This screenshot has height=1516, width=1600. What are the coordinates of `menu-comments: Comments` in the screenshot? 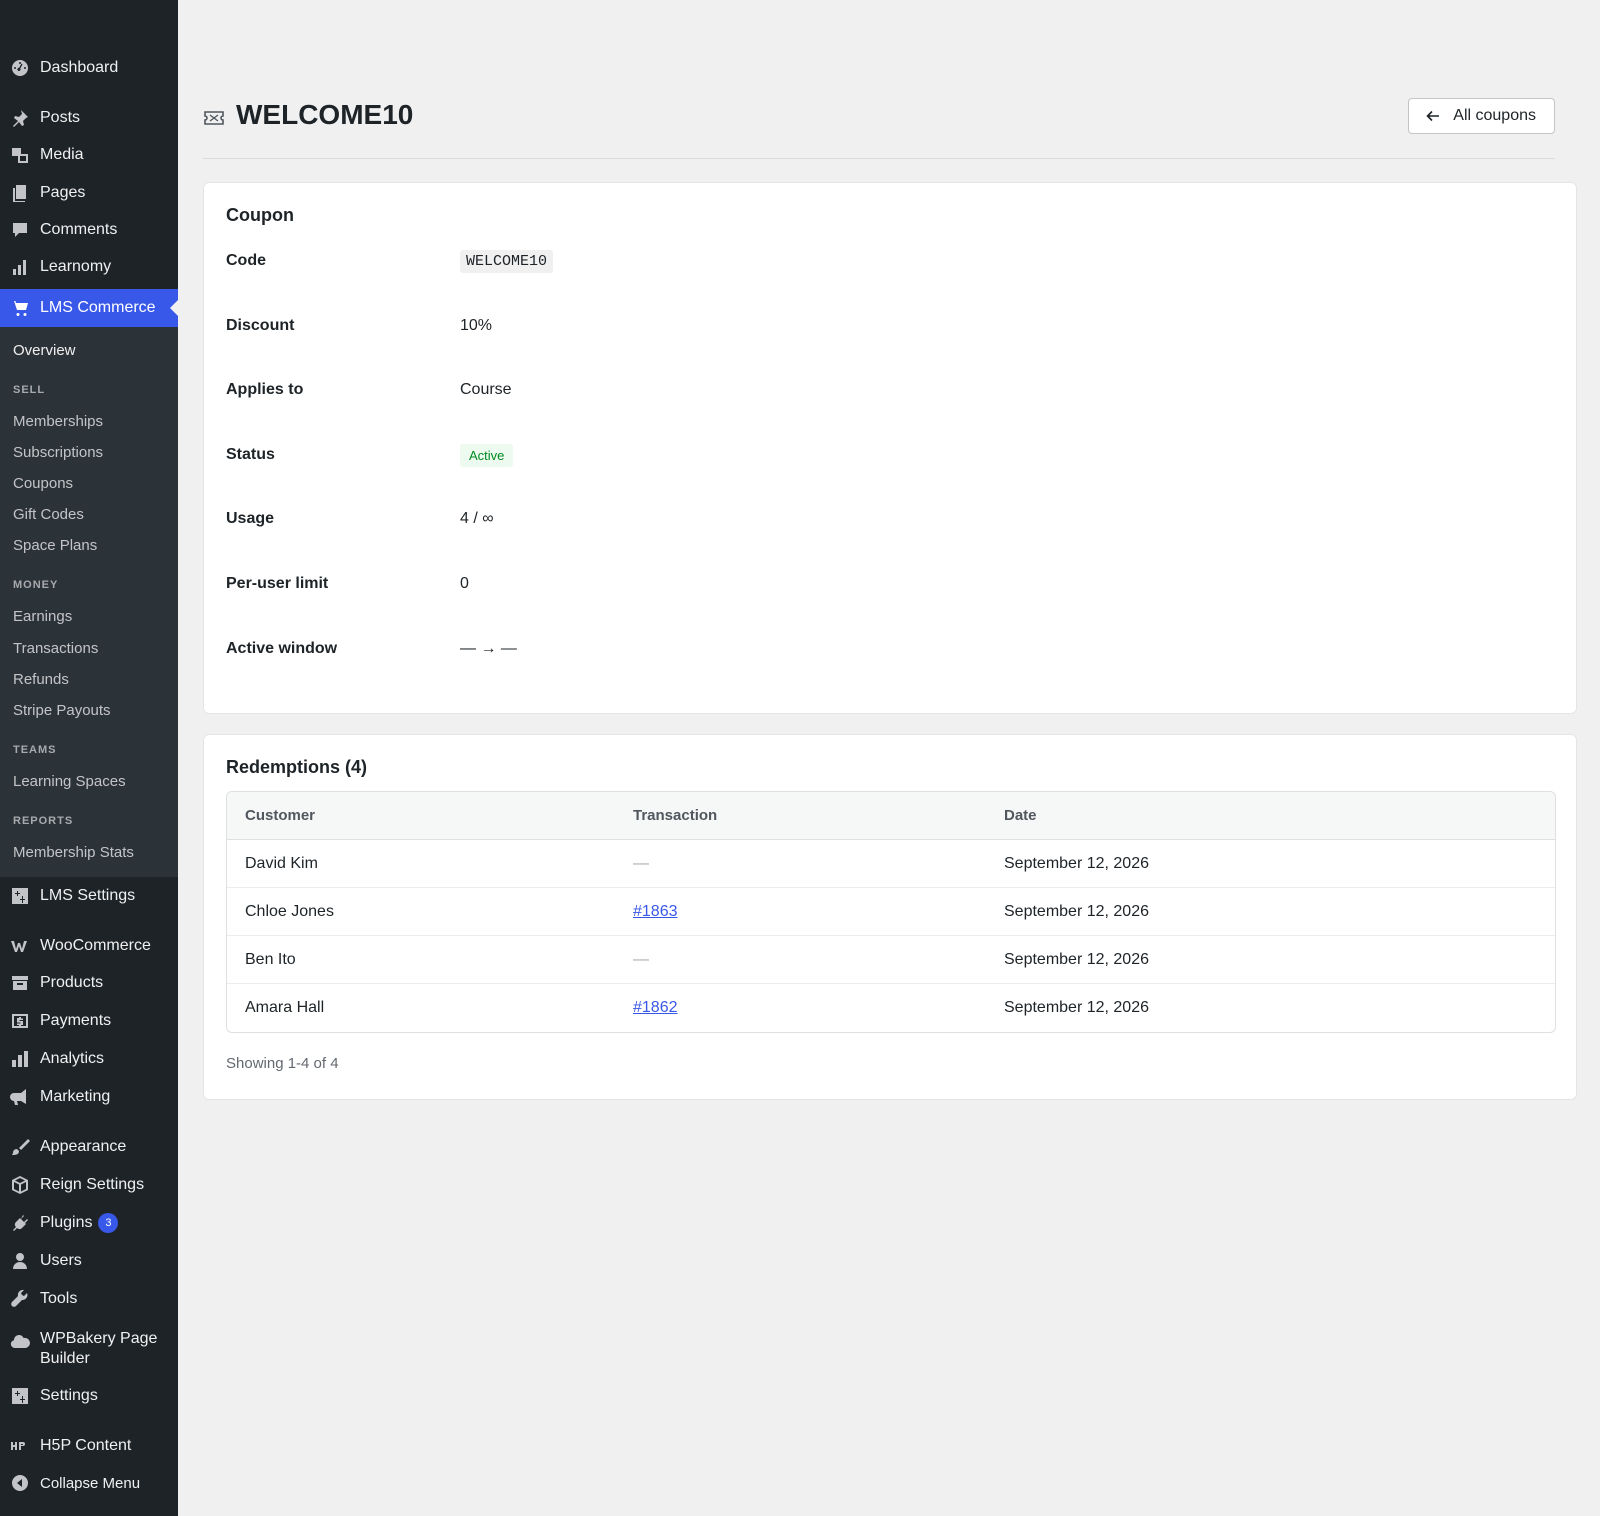 It's located at (89, 230).